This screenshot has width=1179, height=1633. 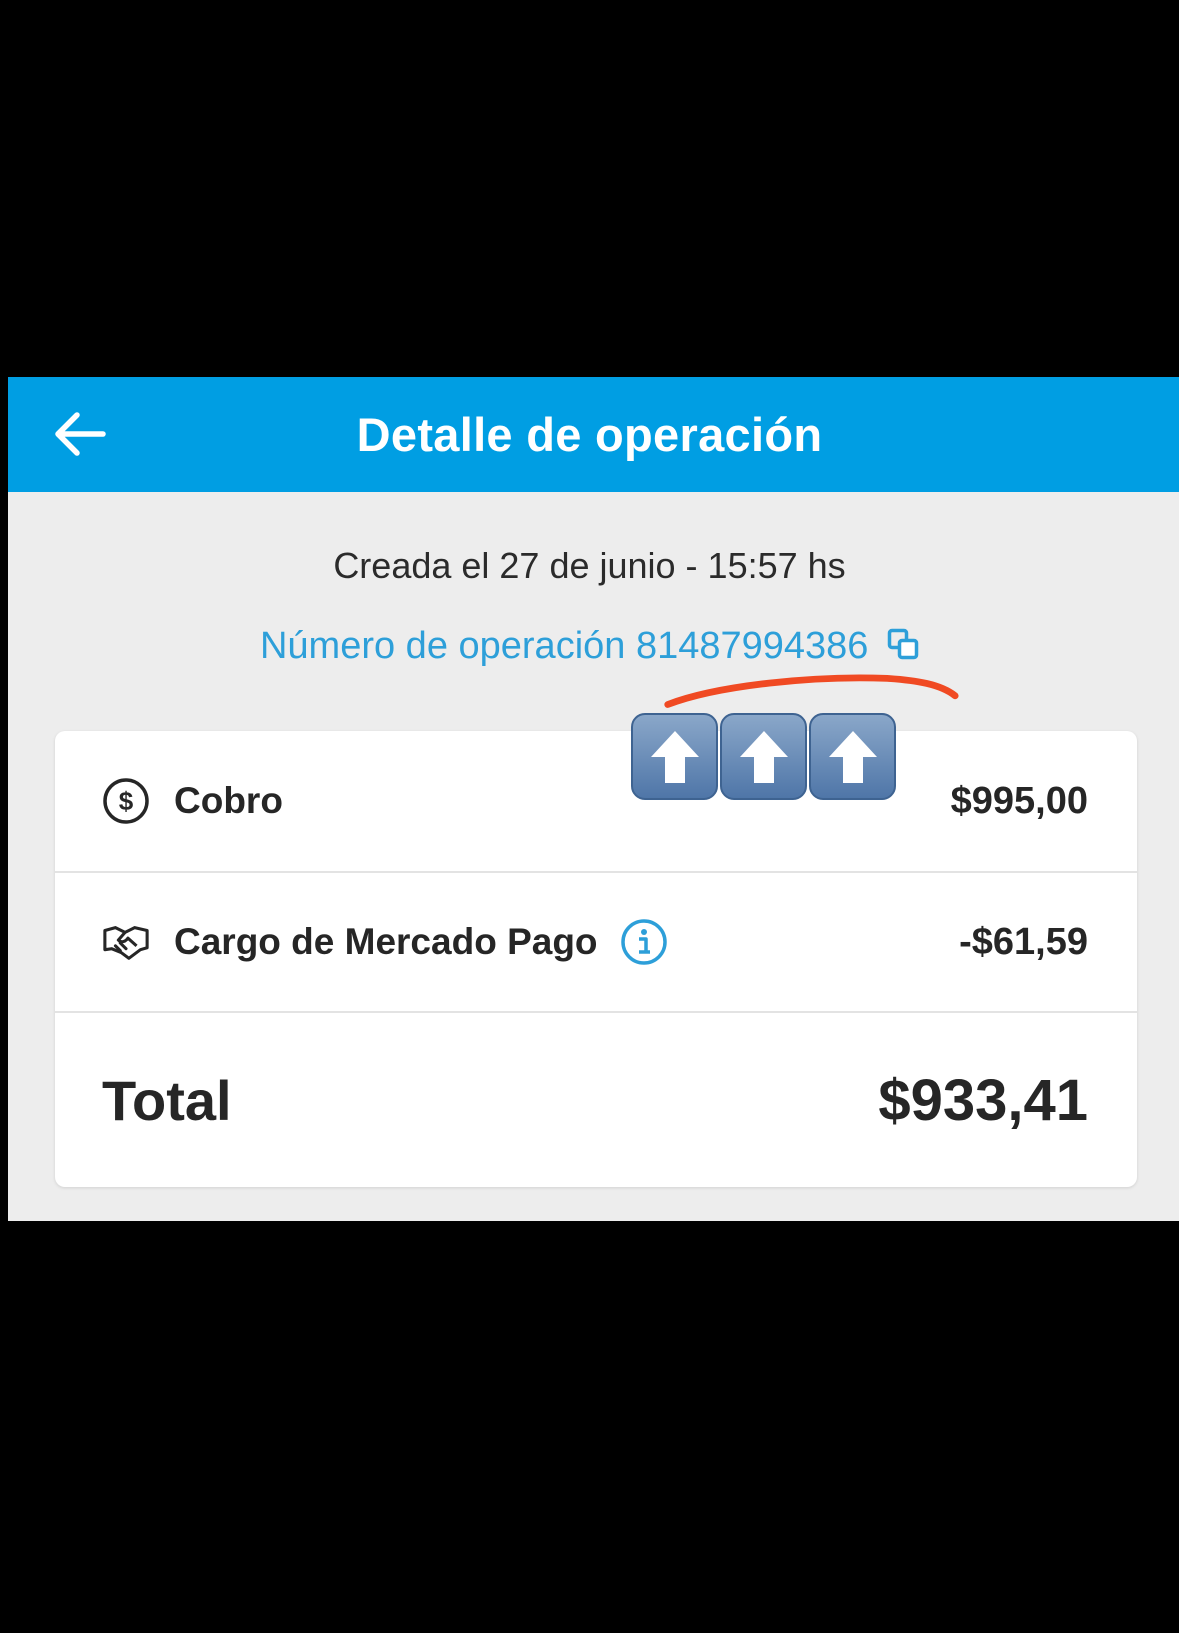 I want to click on info-icon, so click(x=643, y=942).